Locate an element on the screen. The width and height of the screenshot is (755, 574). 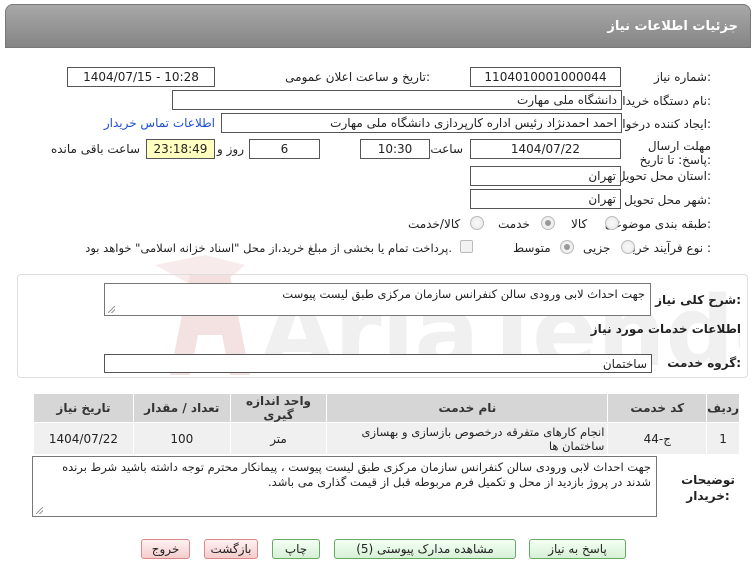
process-radio-medium is located at coordinates (567, 247).